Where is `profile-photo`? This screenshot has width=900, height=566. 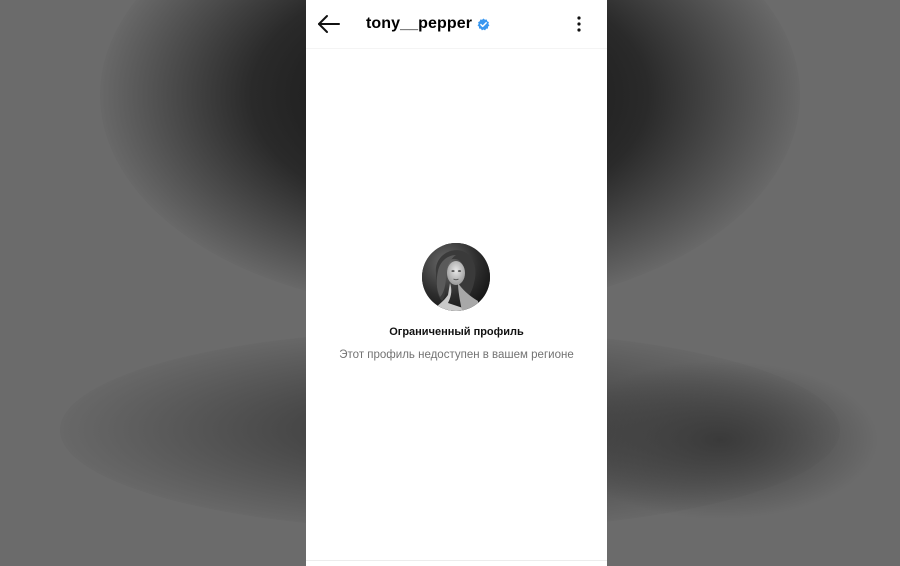
profile-photo is located at coordinates (456, 277).